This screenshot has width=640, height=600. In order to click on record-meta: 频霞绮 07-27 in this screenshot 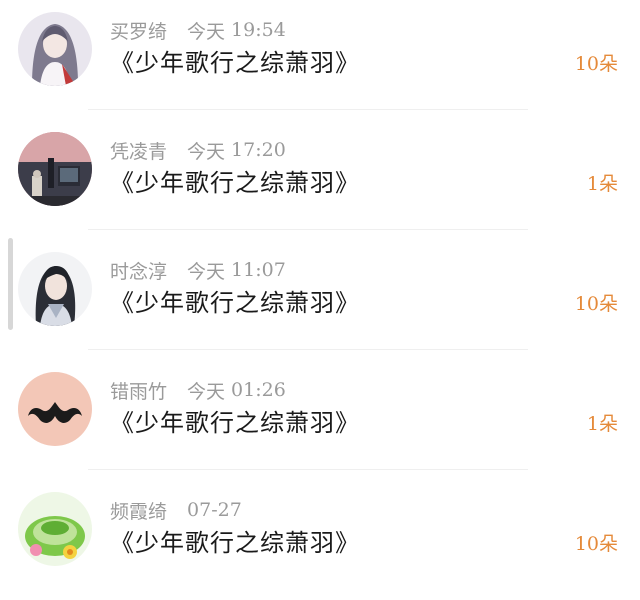, I will do `click(176, 510)`.